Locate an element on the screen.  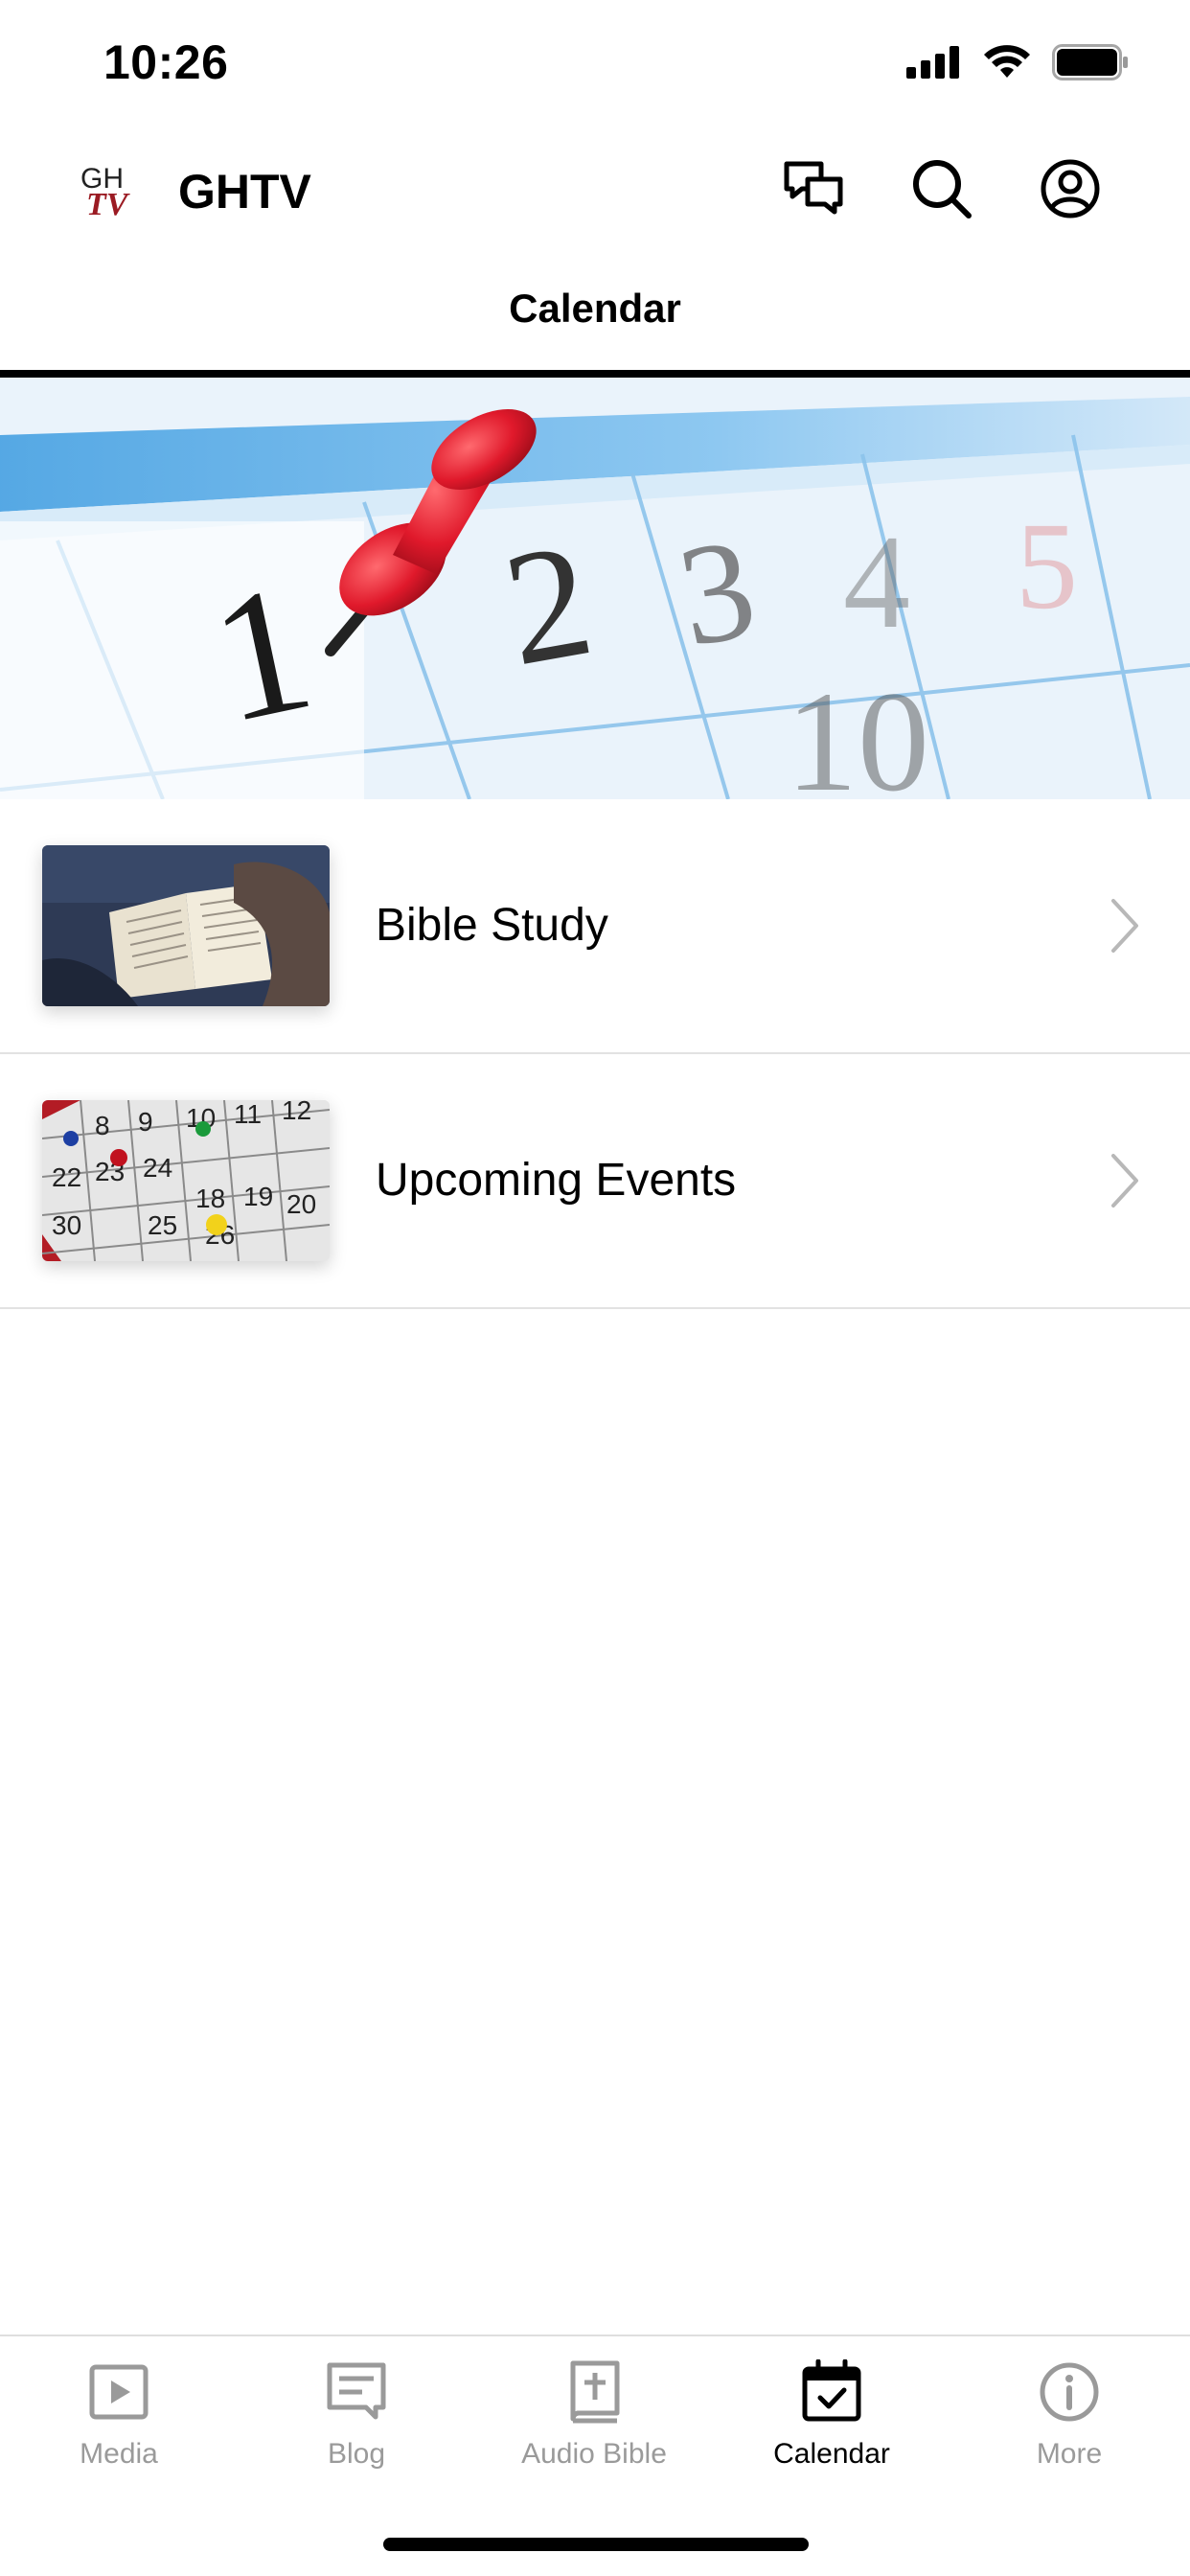
calendar-pins-photo: 8 9 10 11 12 22 23 24 18 19 20 30 25 26 is located at coordinates (186, 1180).